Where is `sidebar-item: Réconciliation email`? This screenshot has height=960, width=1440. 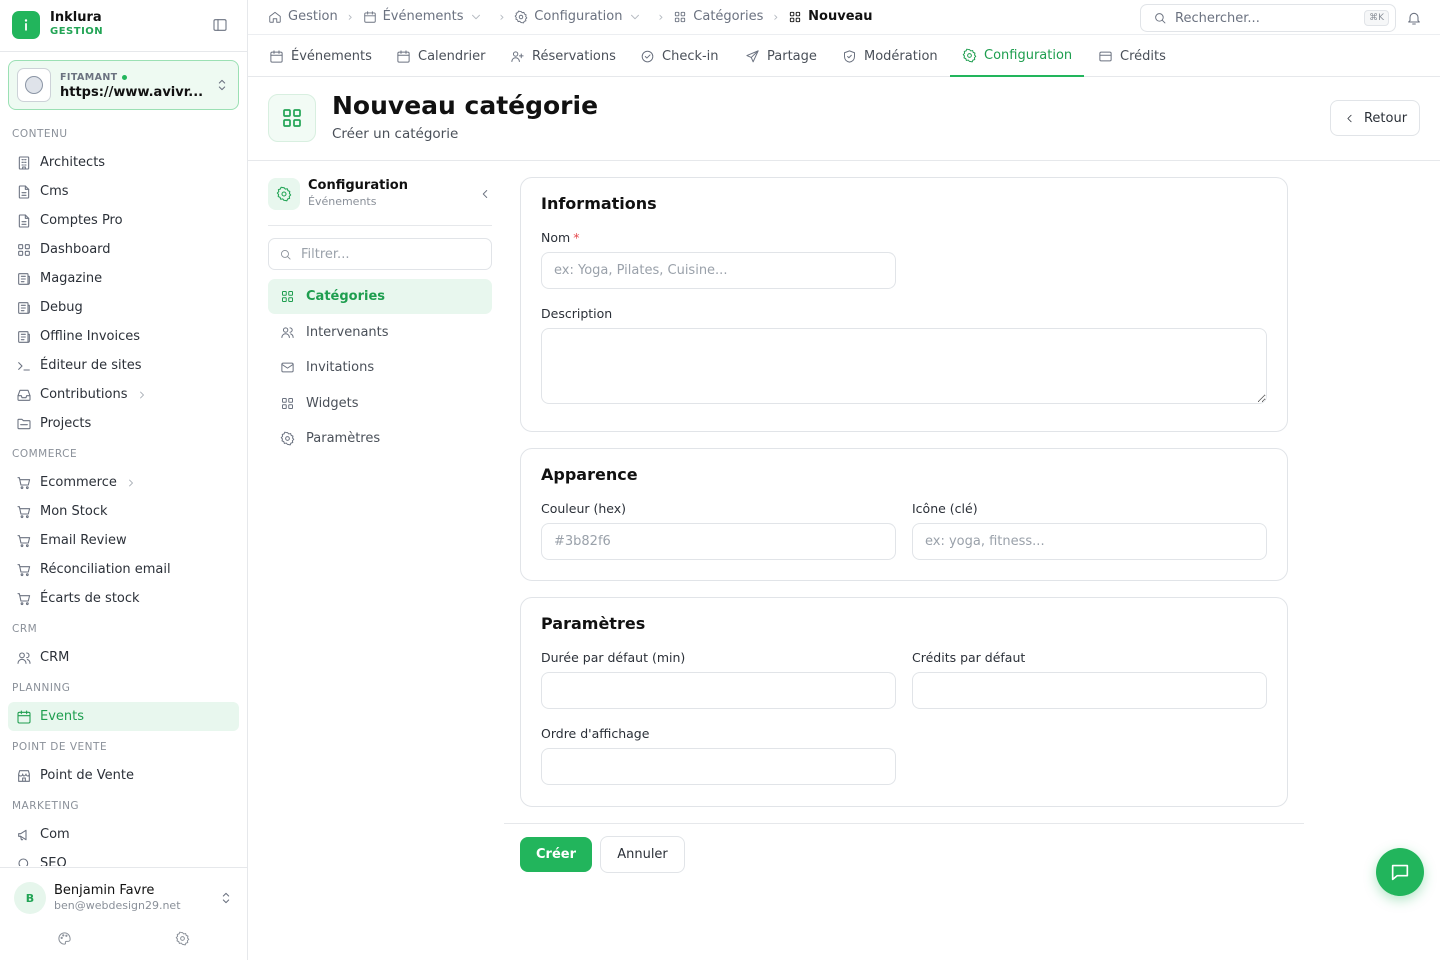 sidebar-item: Réconciliation email is located at coordinates (123, 569).